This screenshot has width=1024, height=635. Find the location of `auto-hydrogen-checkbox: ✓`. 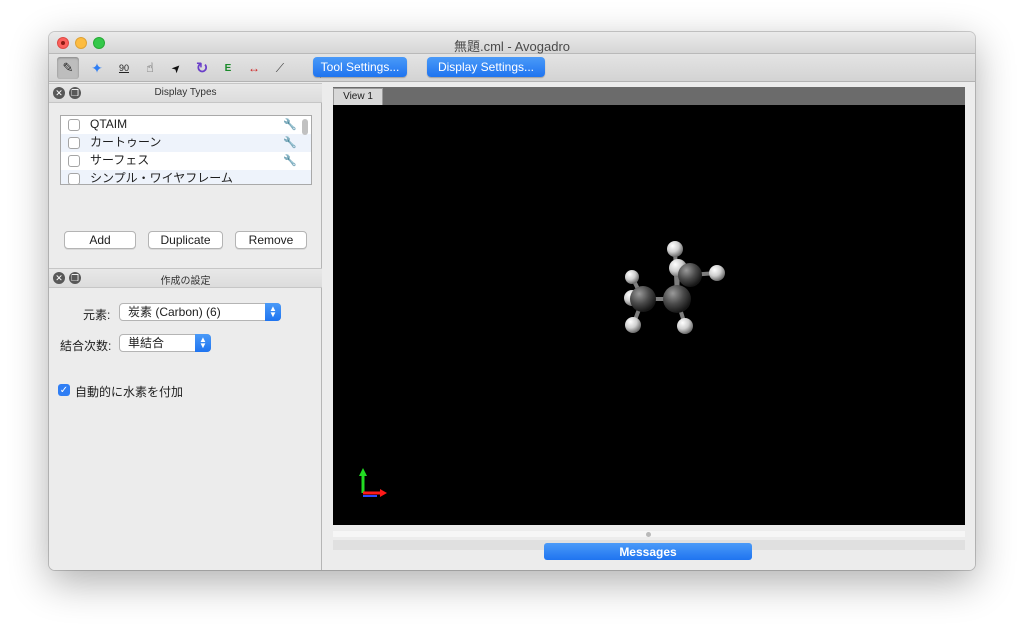

auto-hydrogen-checkbox: ✓ is located at coordinates (64, 390).